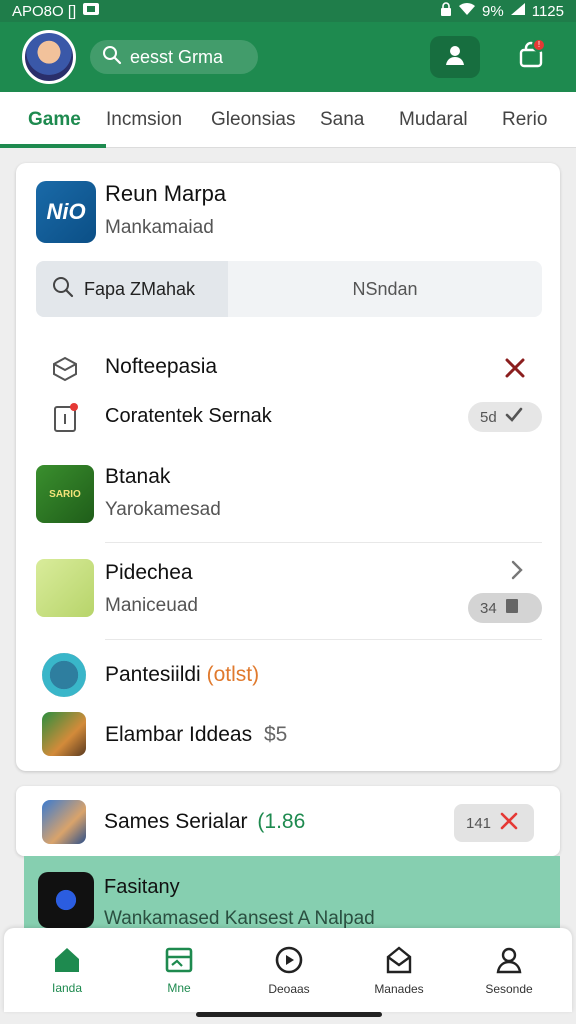 The height and width of the screenshot is (1024, 576). What do you see at coordinates (49, 57) in the screenshot?
I see `avatar` at bounding box center [49, 57].